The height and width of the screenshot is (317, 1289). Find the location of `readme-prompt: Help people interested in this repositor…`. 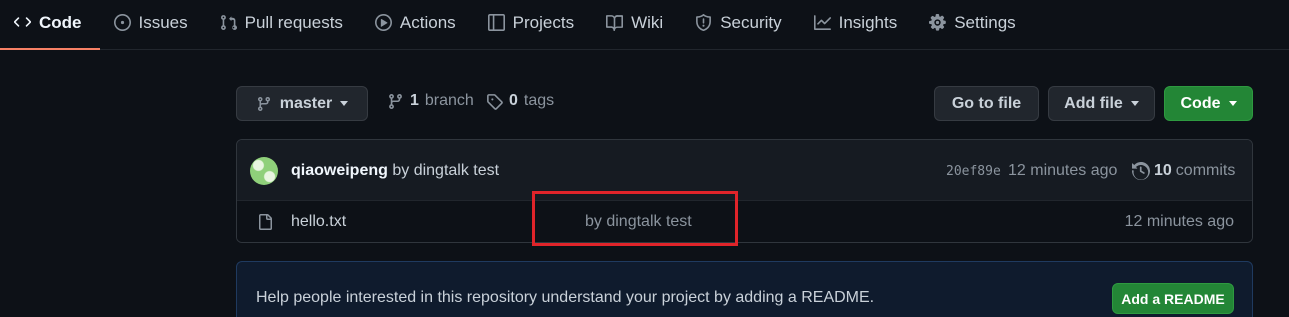

readme-prompt: Help people interested in this repositor… is located at coordinates (744, 289).